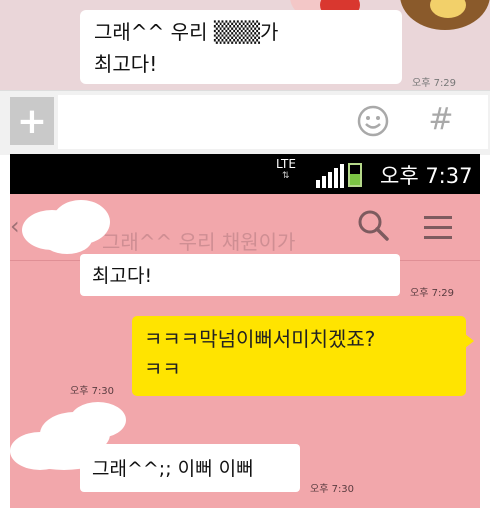  I want to click on status-time: 오후 7:37, so click(426, 176).